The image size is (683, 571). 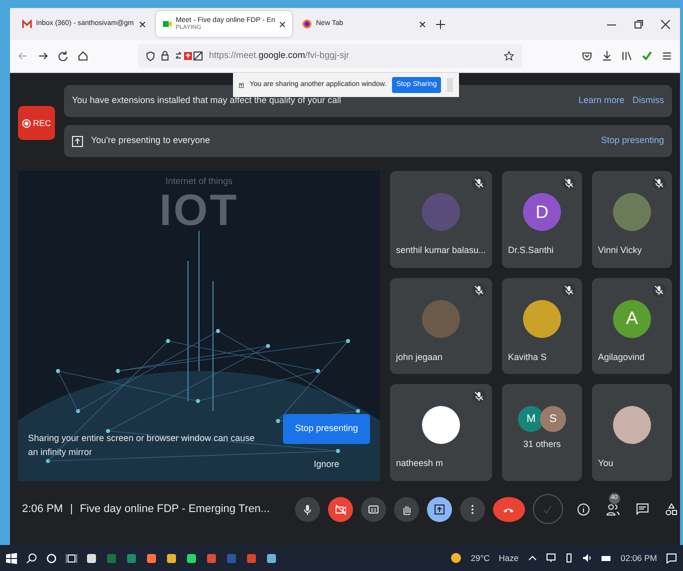 I want to click on pocket-icon, so click(x=587, y=56).